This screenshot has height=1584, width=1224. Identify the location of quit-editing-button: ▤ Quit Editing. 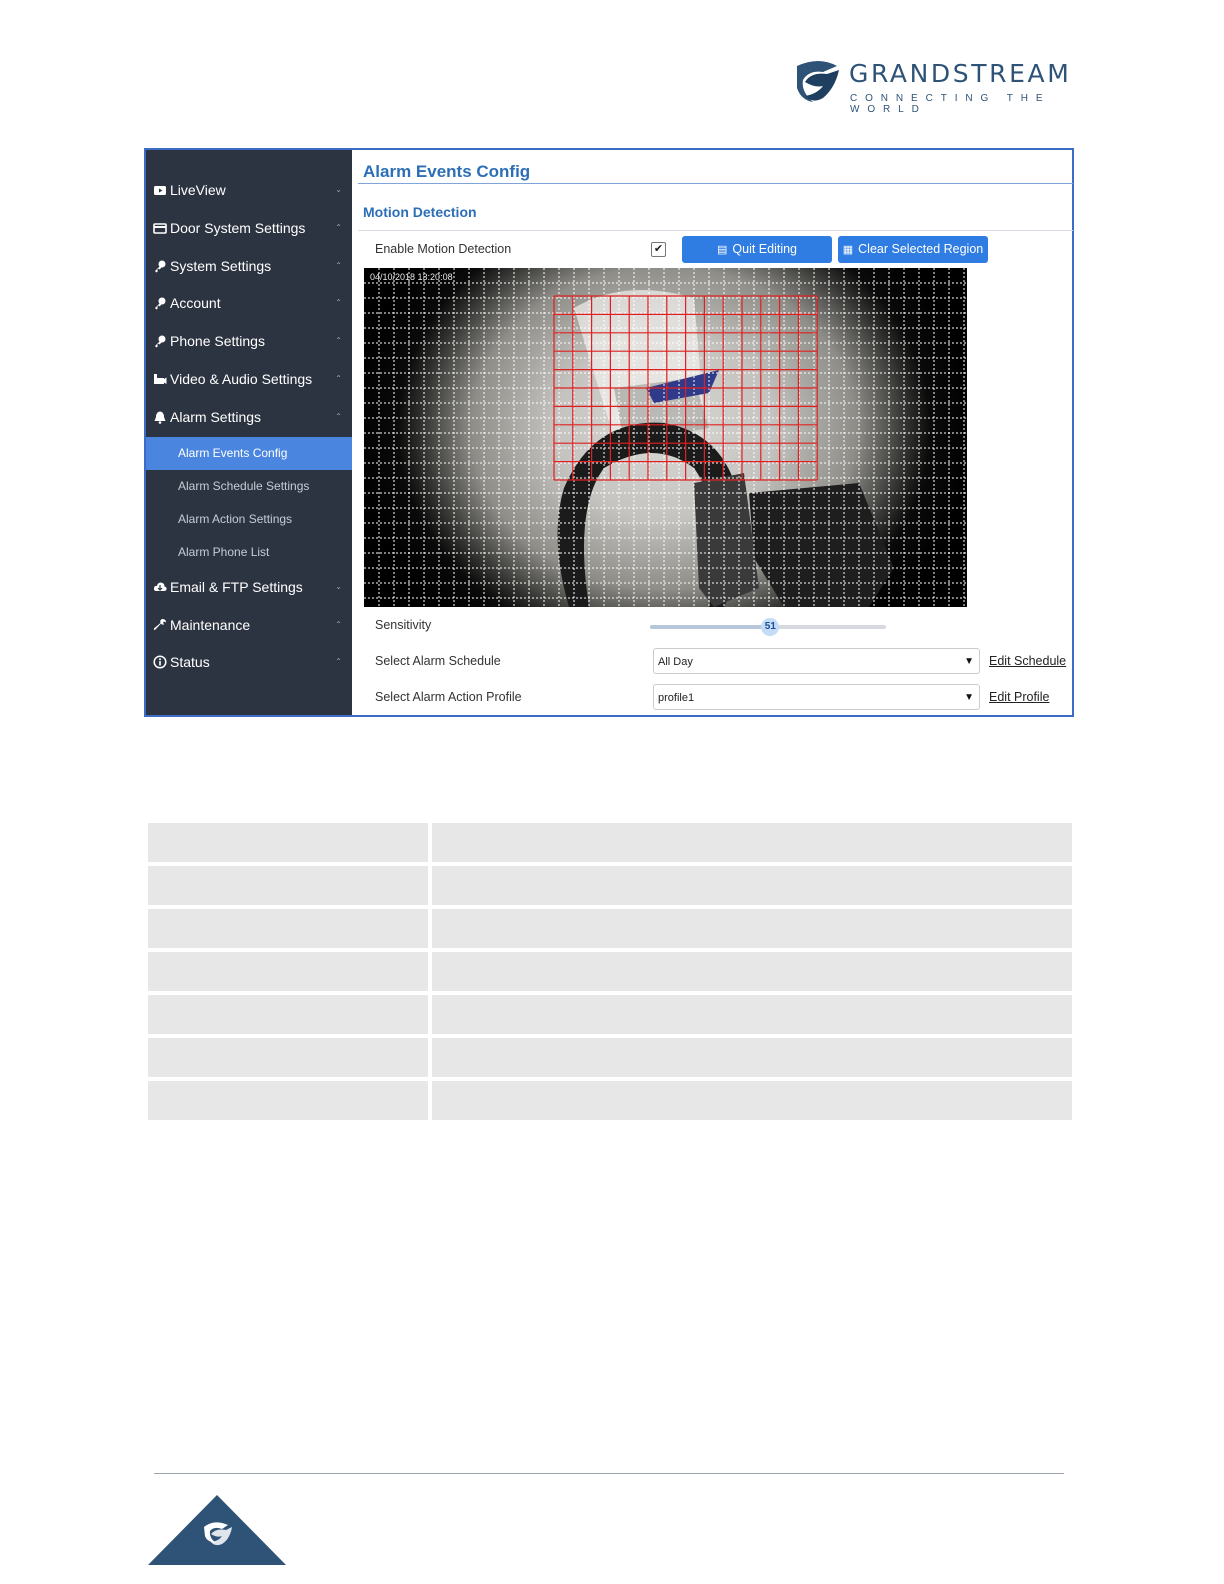
(757, 249).